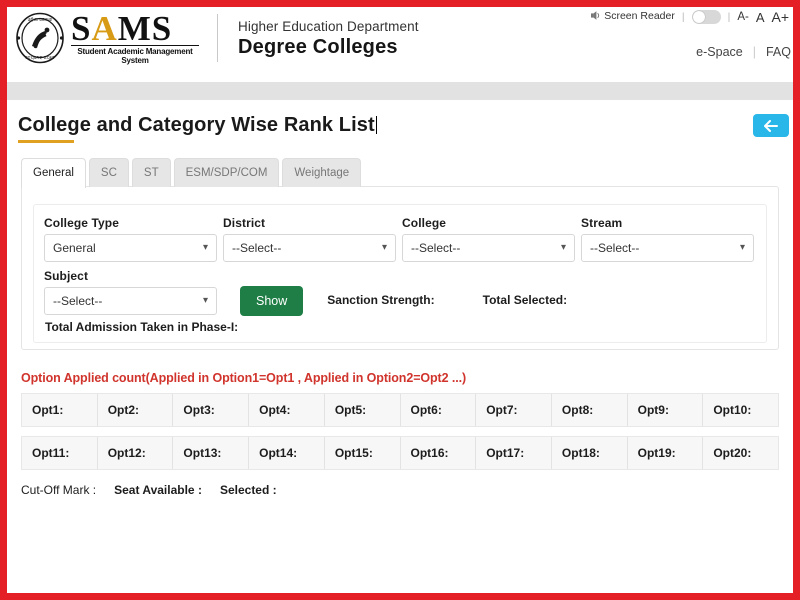 The height and width of the screenshot is (600, 800). Describe the element at coordinates (226, 172) in the screenshot. I see `tab-esm-sdp-com: ESM/SDP/COM` at that location.